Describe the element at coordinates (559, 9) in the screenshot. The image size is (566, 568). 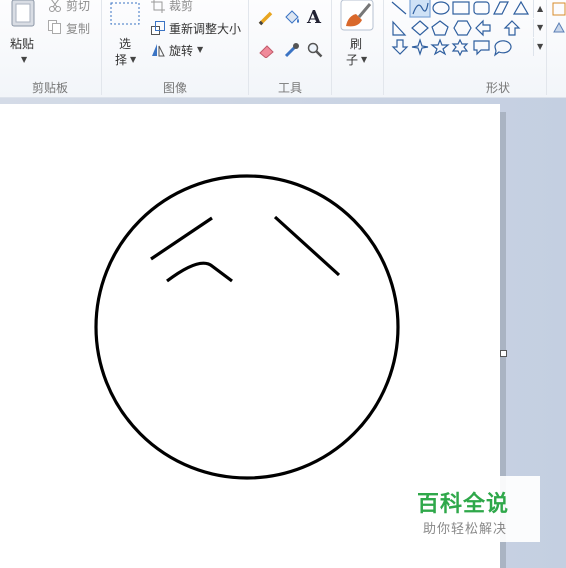
I see `outline-icon` at that location.